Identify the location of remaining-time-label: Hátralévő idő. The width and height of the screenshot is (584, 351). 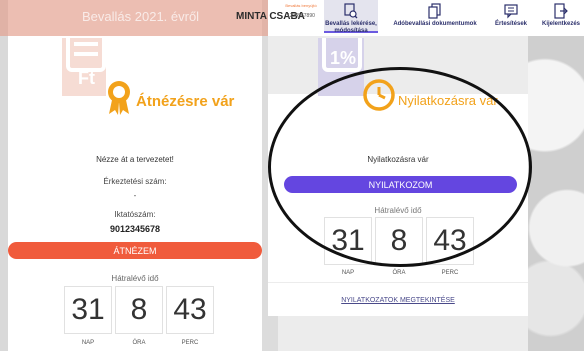
(135, 278).